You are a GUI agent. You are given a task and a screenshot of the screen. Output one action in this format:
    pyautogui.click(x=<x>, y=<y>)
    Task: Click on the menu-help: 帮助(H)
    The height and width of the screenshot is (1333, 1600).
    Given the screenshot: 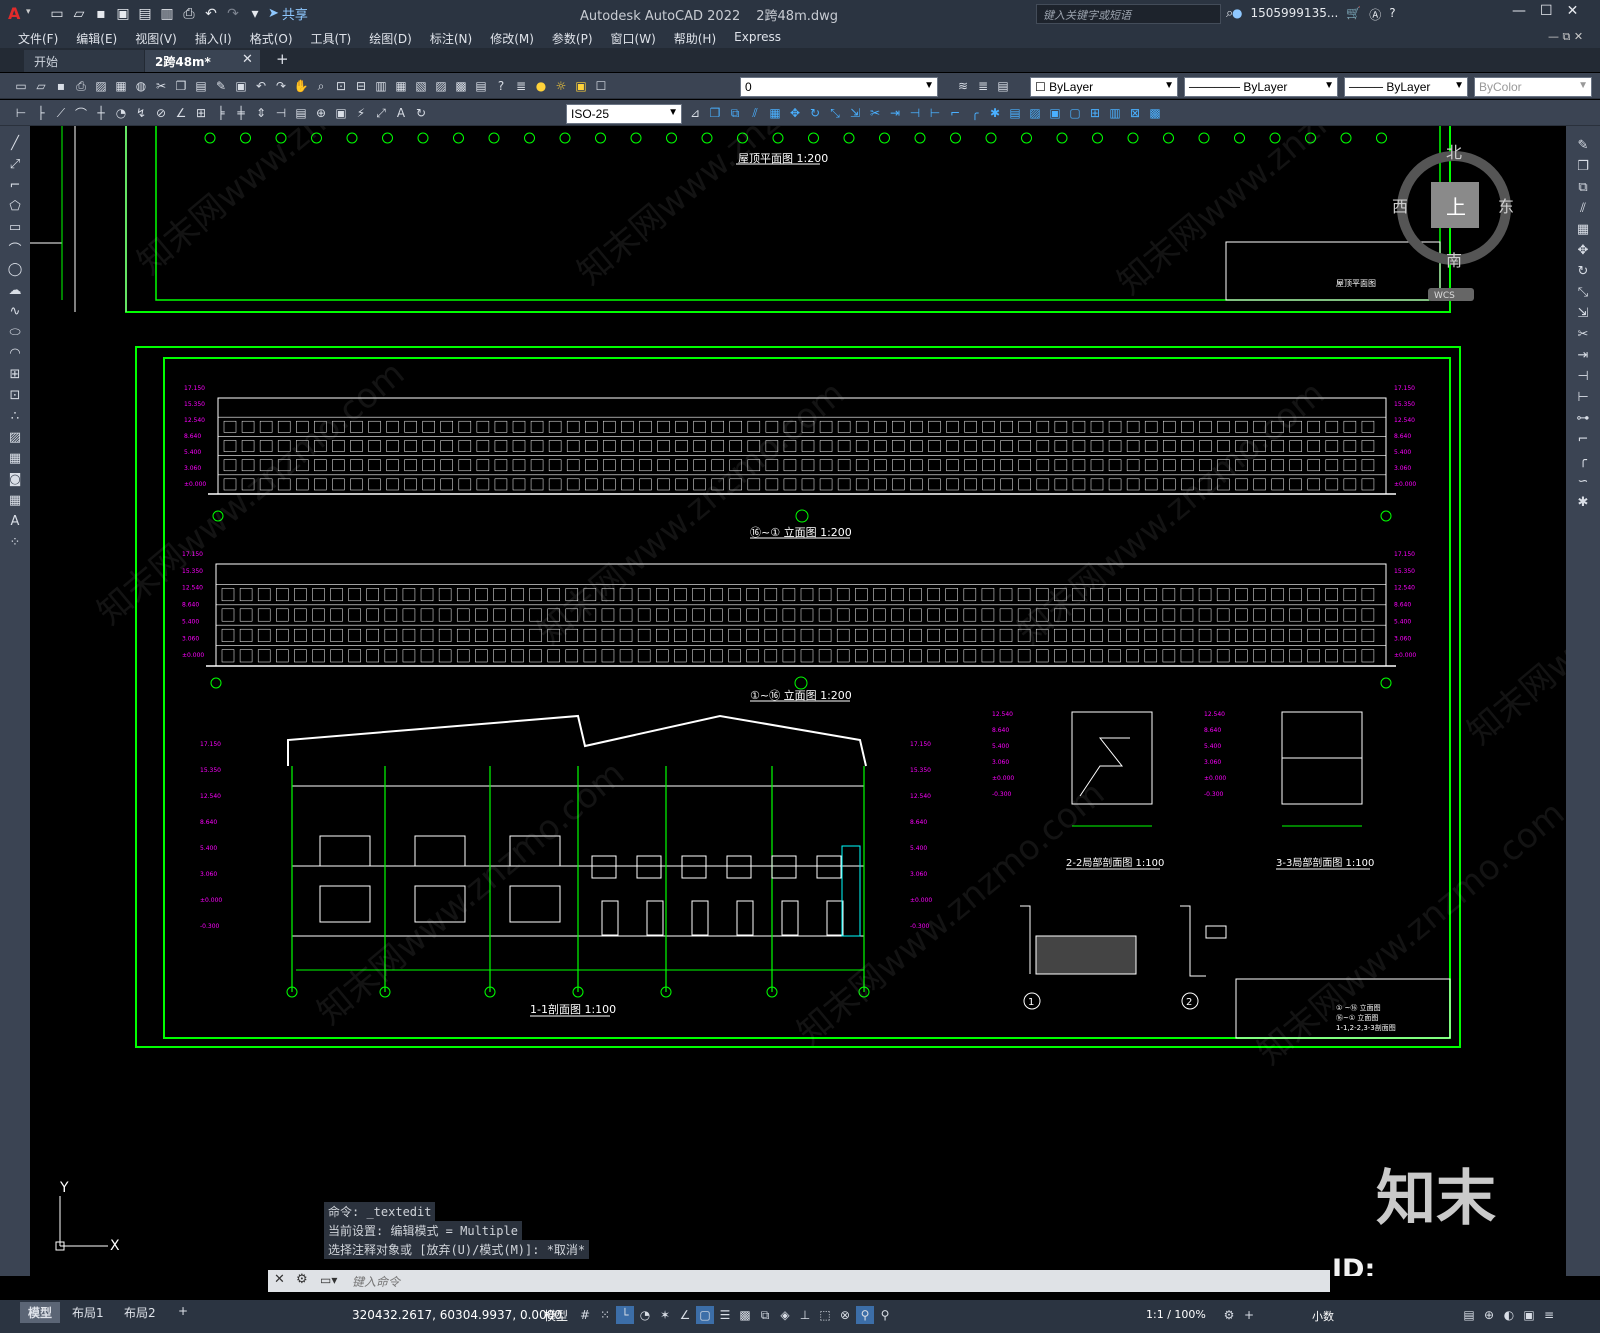 What is the action you would take?
    pyautogui.click(x=695, y=38)
    